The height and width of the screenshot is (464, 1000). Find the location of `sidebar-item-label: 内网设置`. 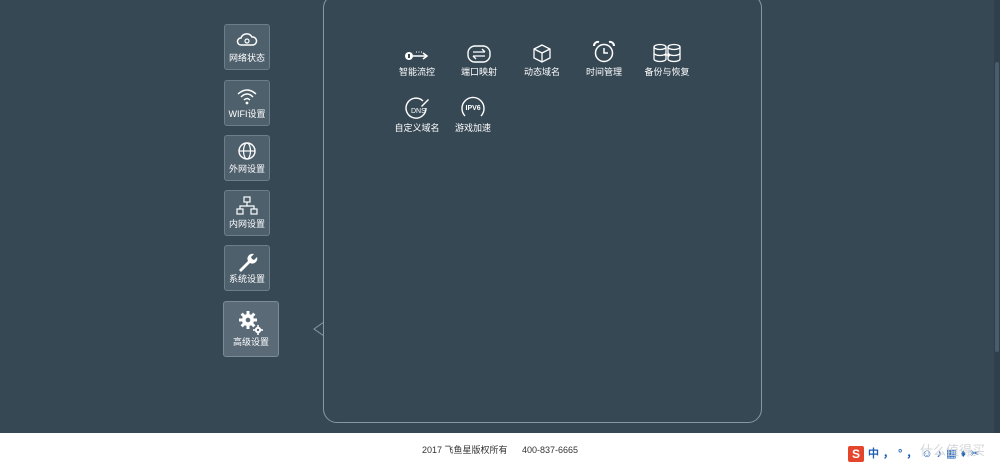

sidebar-item-label: 内网设置 is located at coordinates (246, 224).